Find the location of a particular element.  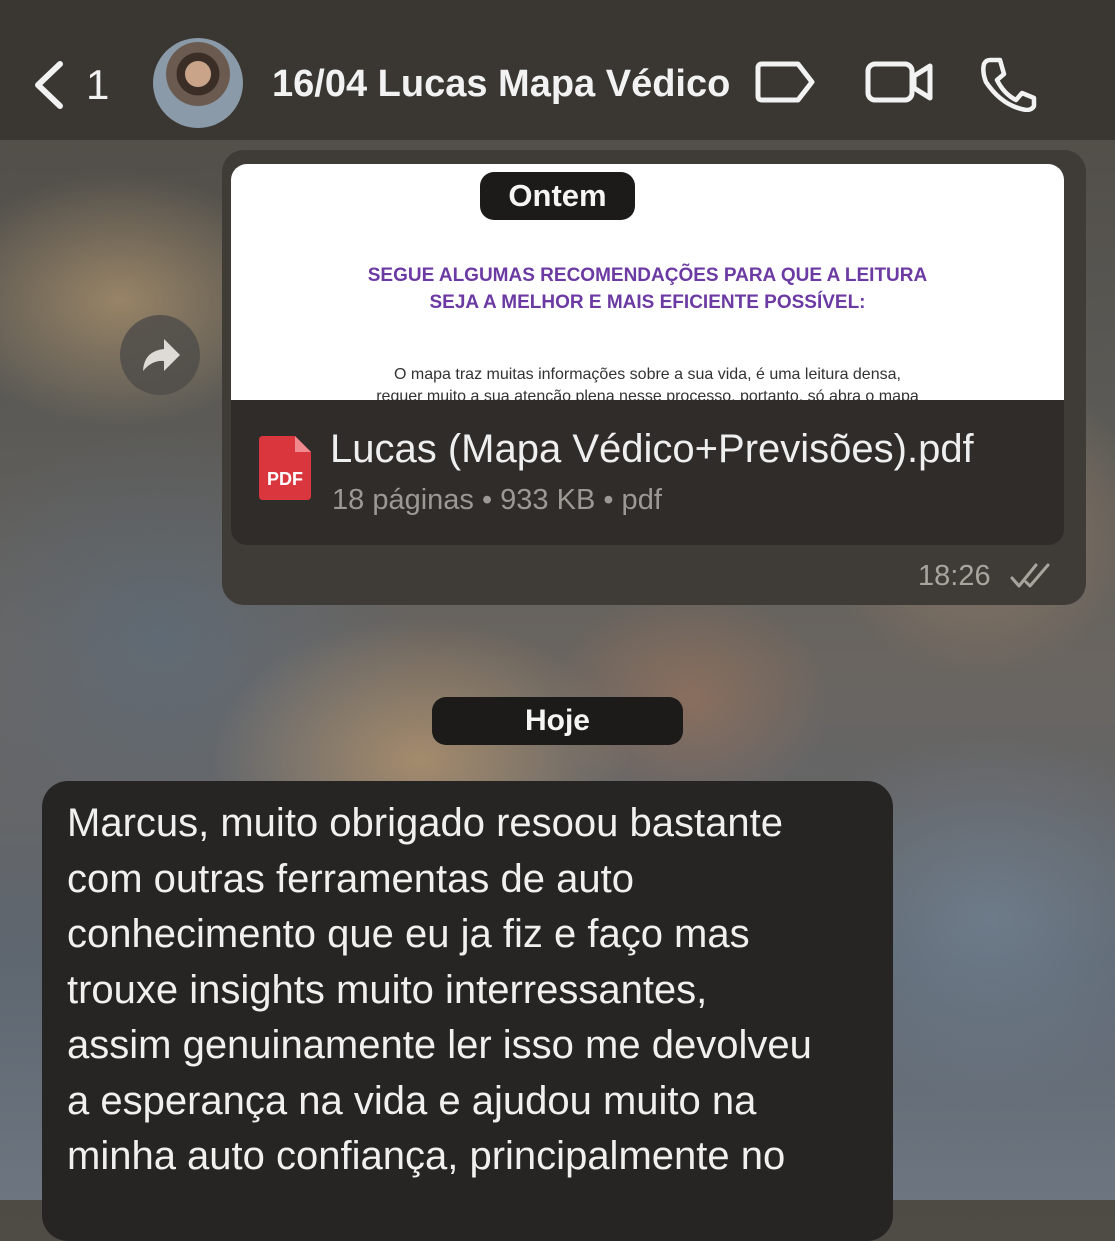

pdf-badge-text: PDF is located at coordinates (285, 479).